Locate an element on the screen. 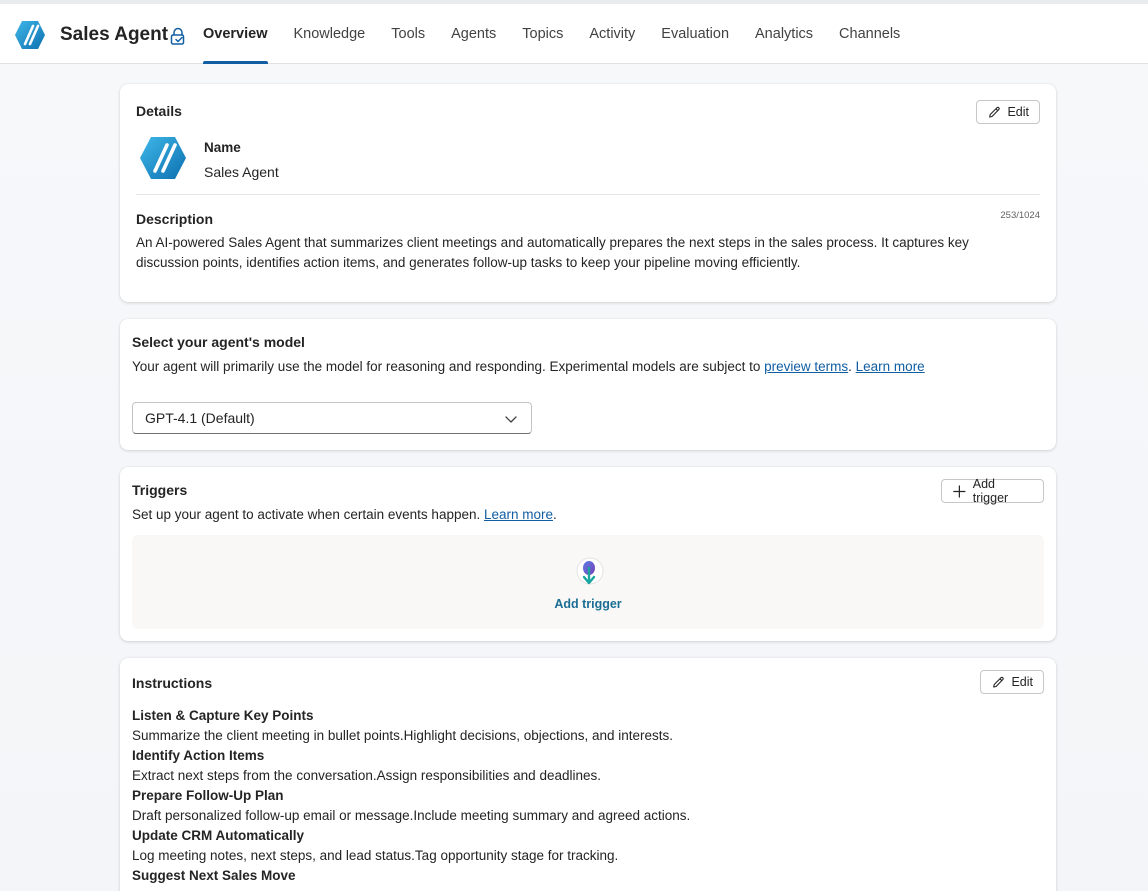 The image size is (1148, 891). details-edit-button: Edit is located at coordinates (1008, 112).